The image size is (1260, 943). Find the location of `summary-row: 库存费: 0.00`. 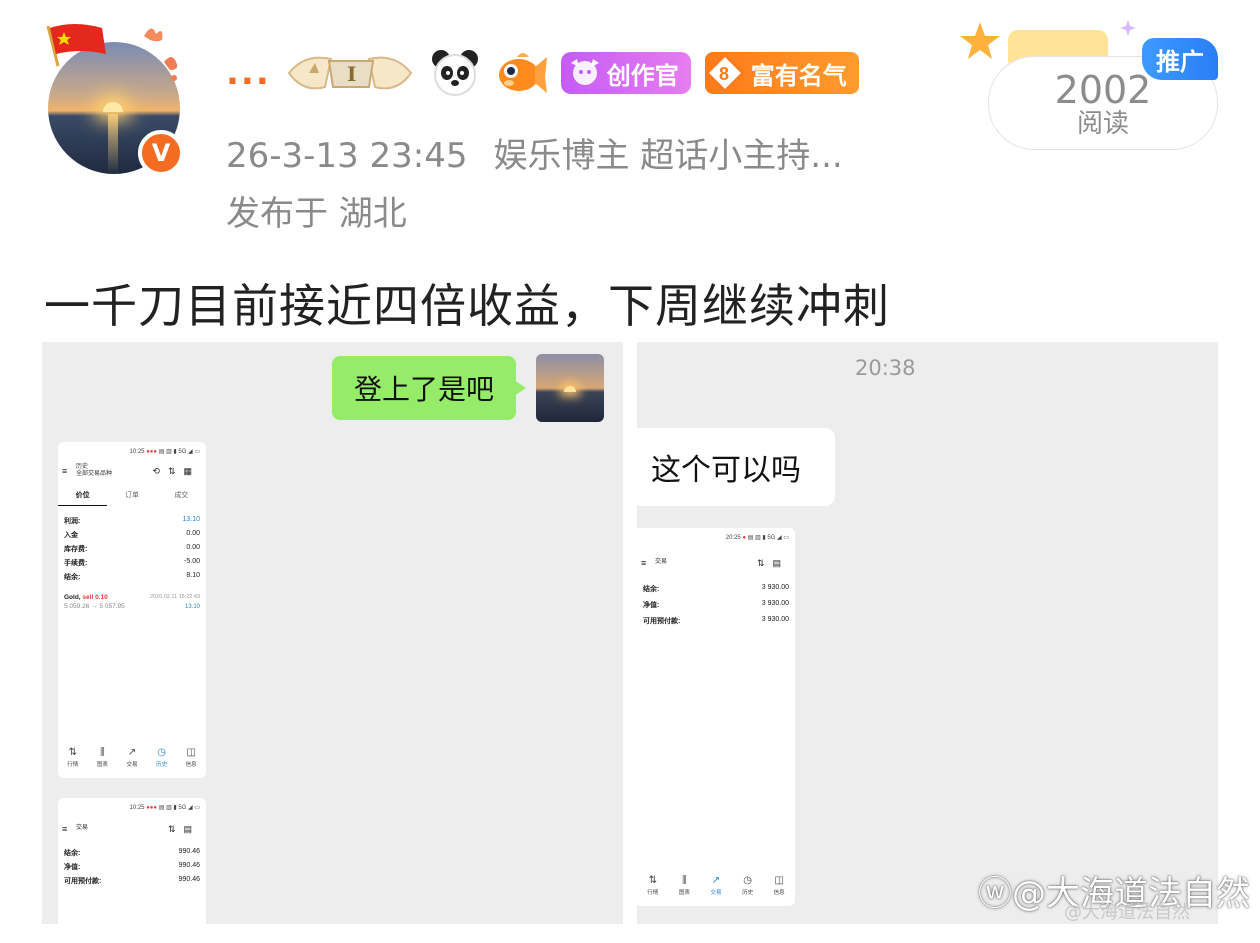

summary-row: 库存费: 0.00 is located at coordinates (132, 548).